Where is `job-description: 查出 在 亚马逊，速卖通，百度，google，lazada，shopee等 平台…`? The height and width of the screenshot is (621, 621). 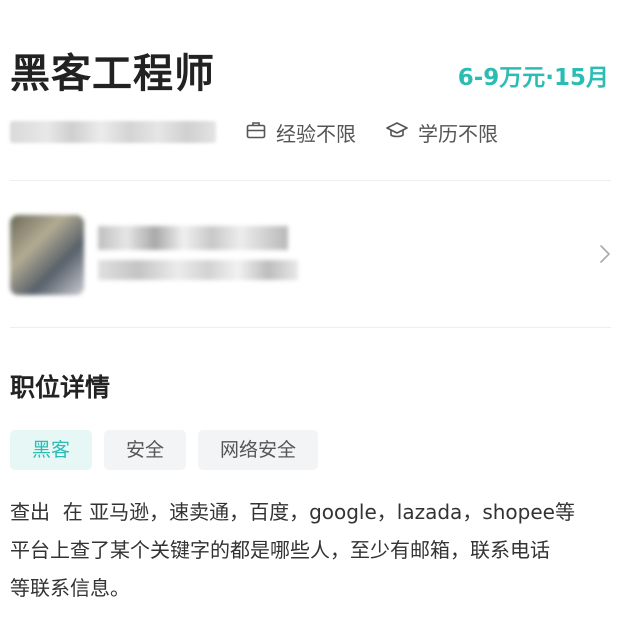
job-description: 查出 在 亚马逊，速卖通，百度，google，lazada，shopee等 平台… is located at coordinates (292, 550).